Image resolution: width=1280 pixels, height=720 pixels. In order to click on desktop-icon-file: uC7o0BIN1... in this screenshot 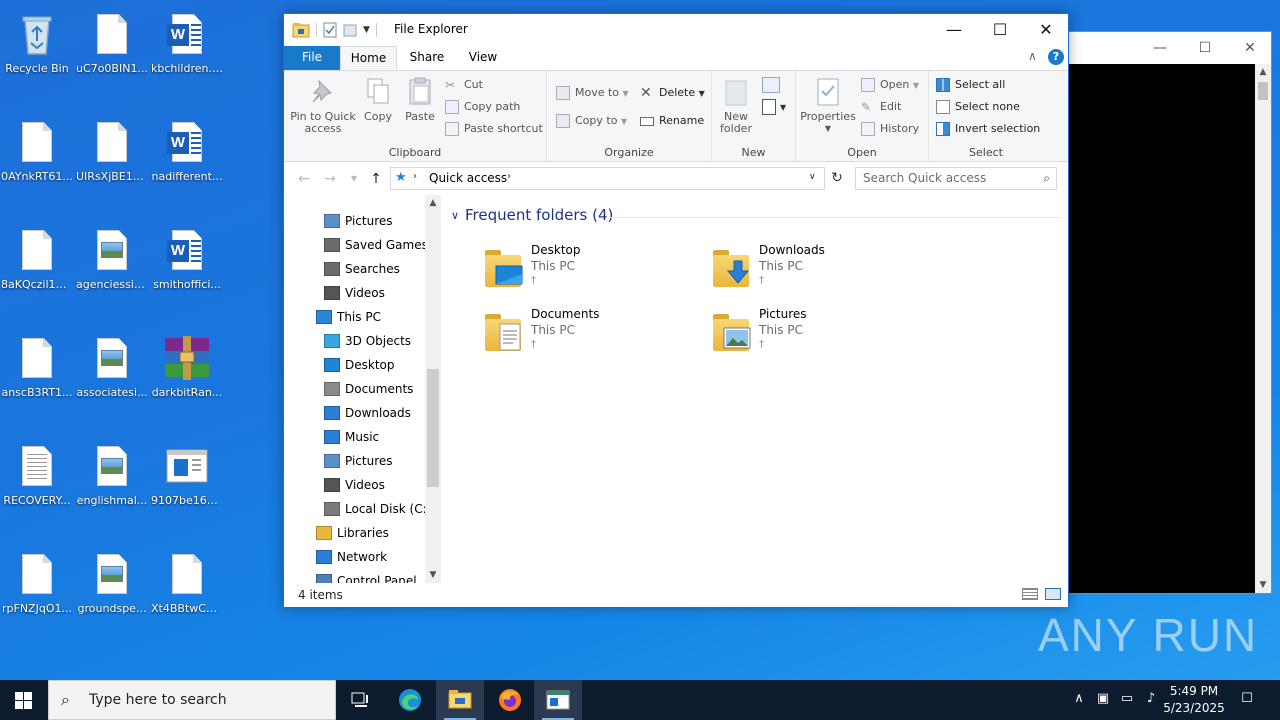, I will do `click(112, 52)`.